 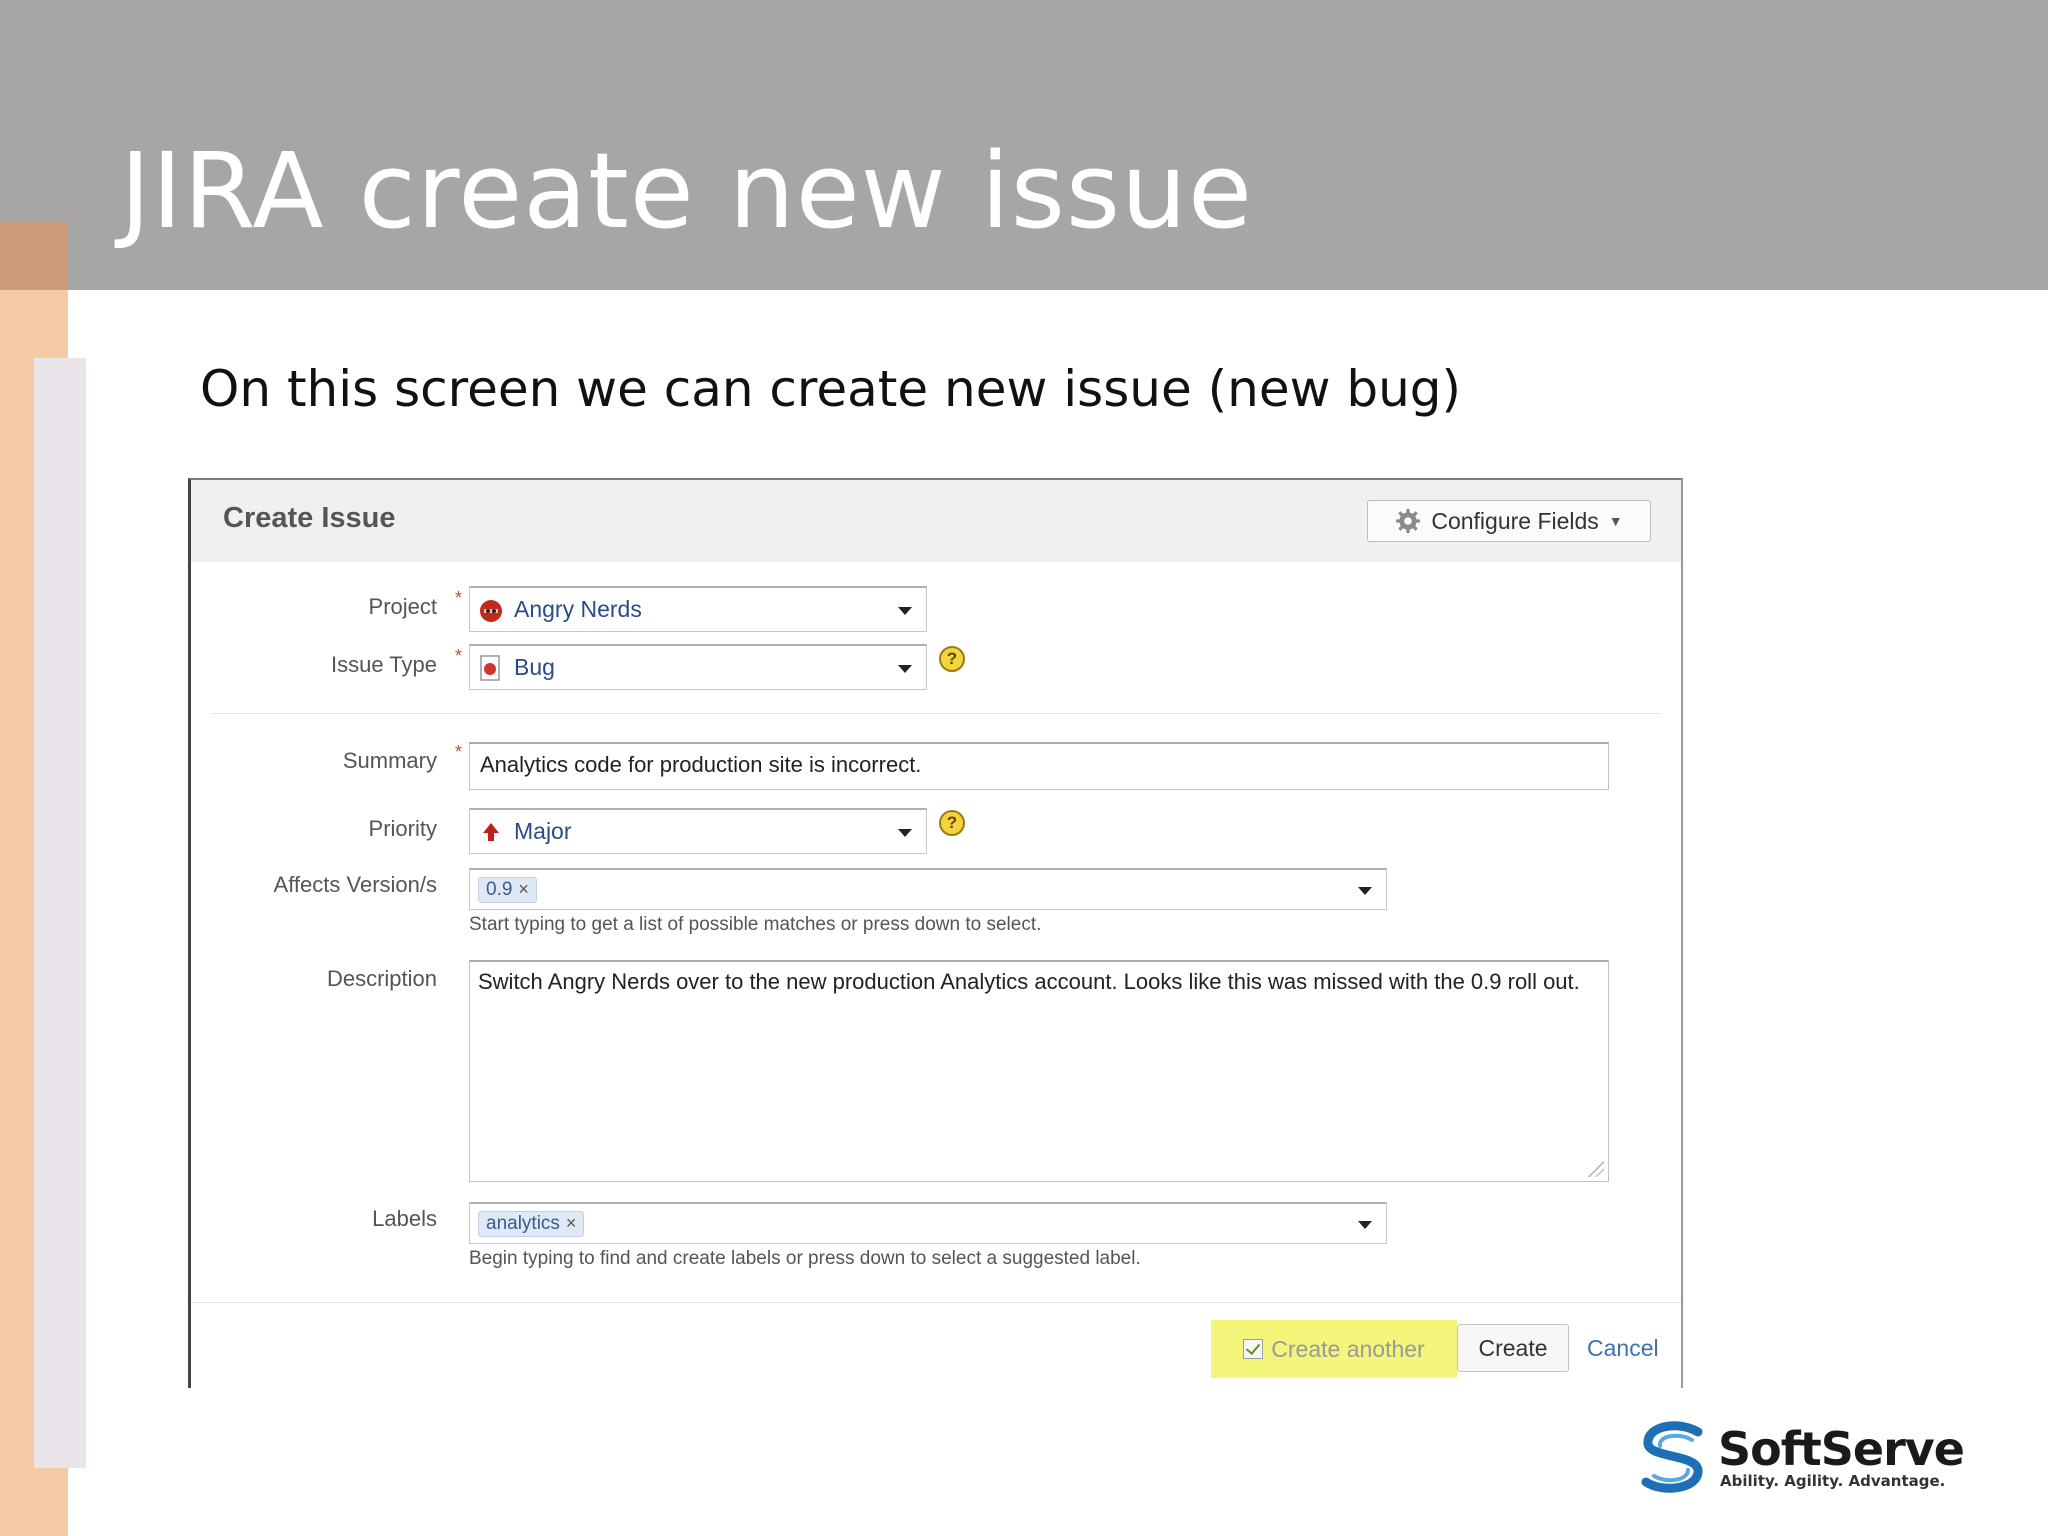 I want to click on cancel-link: Cancel, so click(x=1623, y=1348).